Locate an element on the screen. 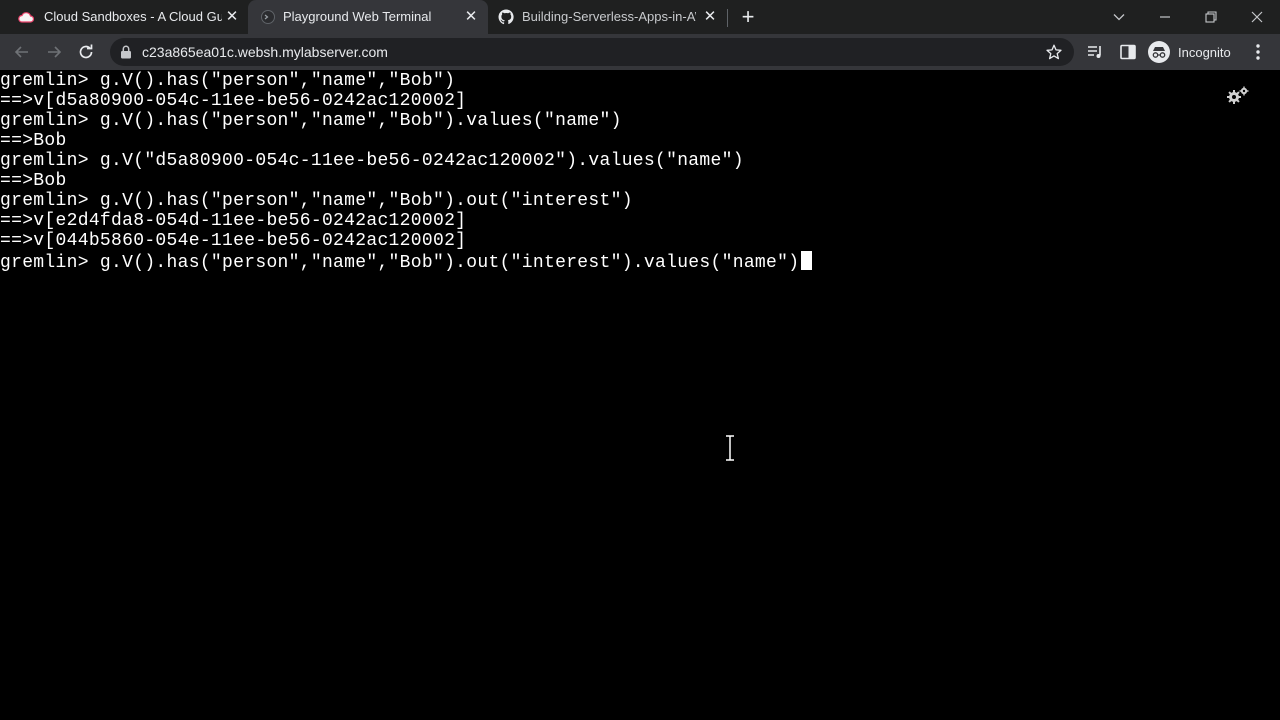 The height and width of the screenshot is (720, 1280). tab-title: Playground Web Terminal is located at coordinates (357, 16).